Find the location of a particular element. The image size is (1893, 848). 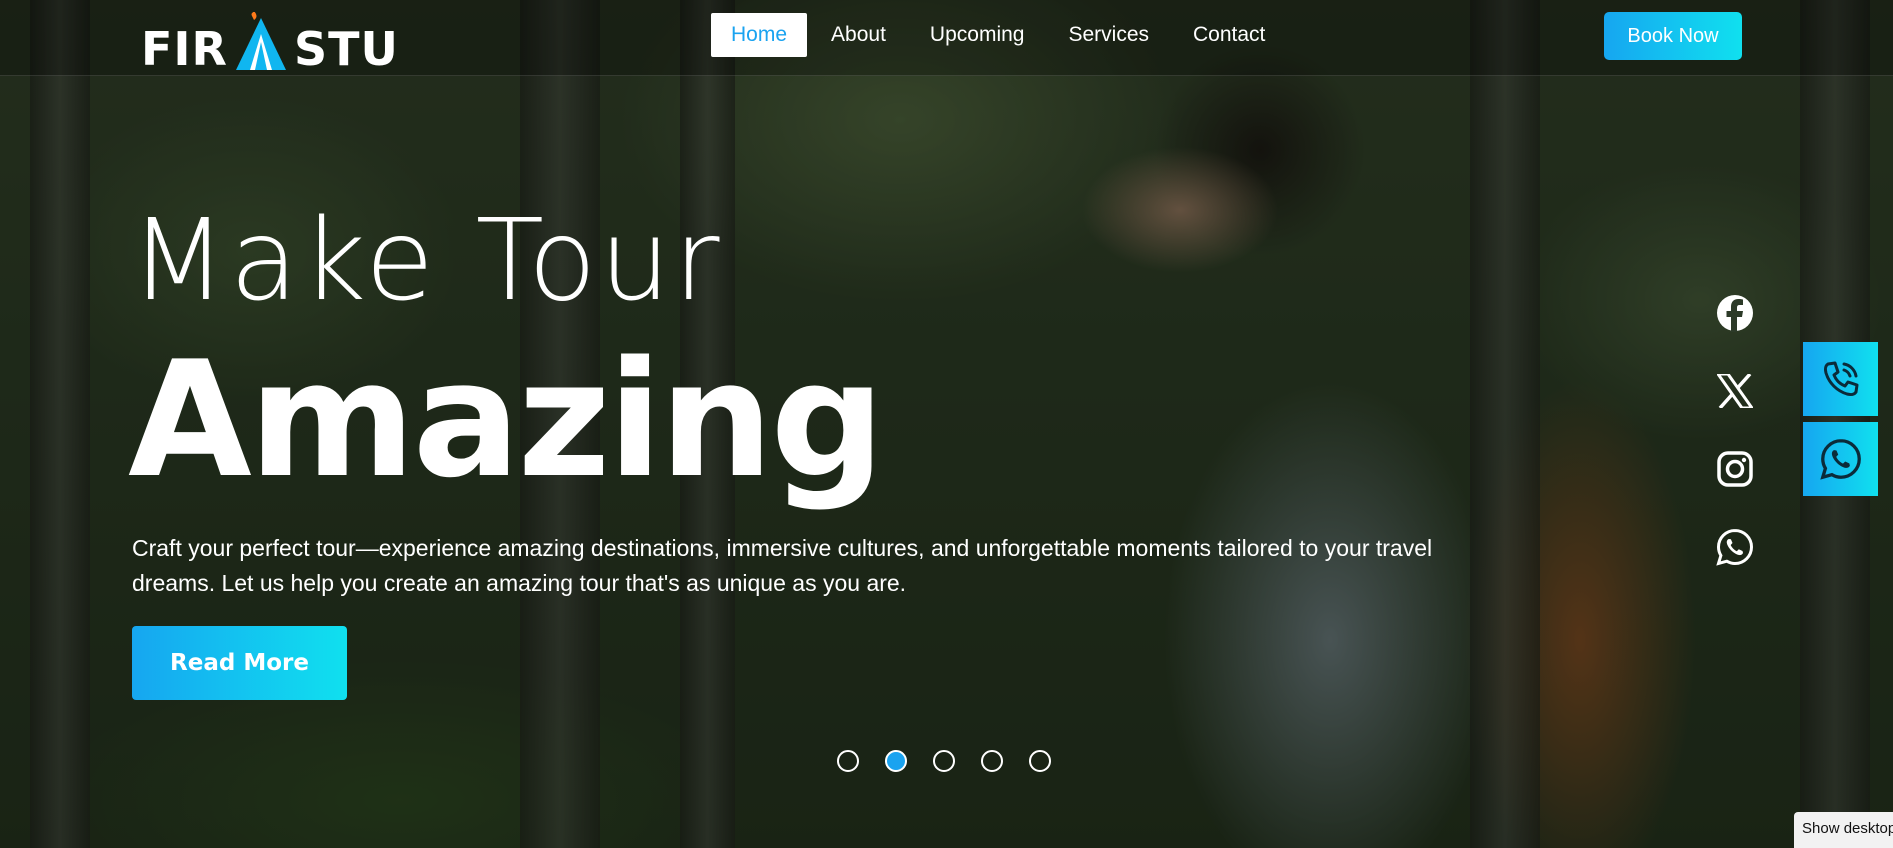

phone-call-button is located at coordinates (1840, 379).